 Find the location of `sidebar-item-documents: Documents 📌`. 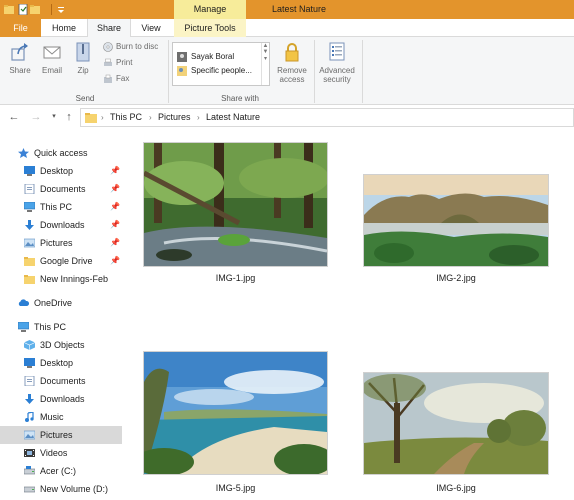

sidebar-item-documents: Documents 📌 is located at coordinates (61, 189).